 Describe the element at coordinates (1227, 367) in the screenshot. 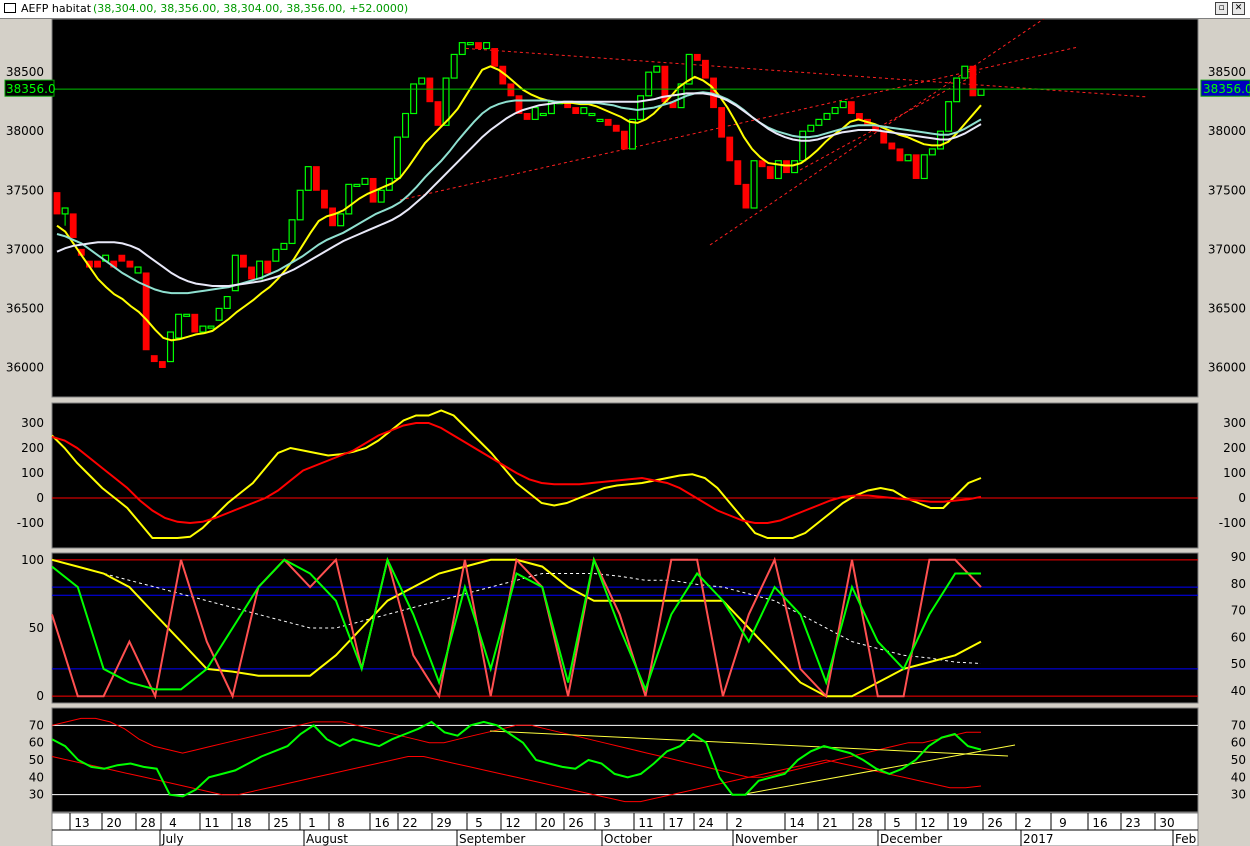

I see `price-tick-right-0: 36000` at that location.